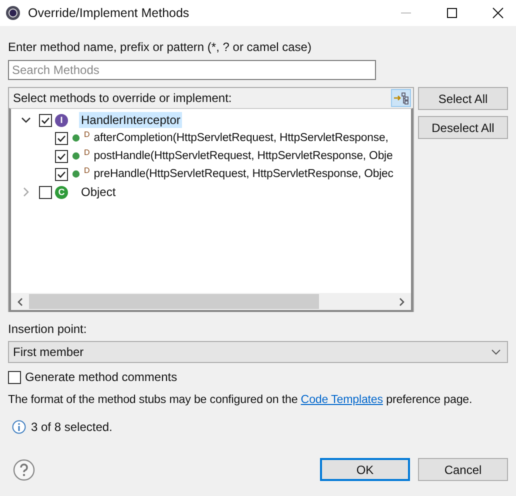 The width and height of the screenshot is (516, 496). What do you see at coordinates (71, 427) in the screenshot?
I see `status-text: 3 of 8 selected.` at bounding box center [71, 427].